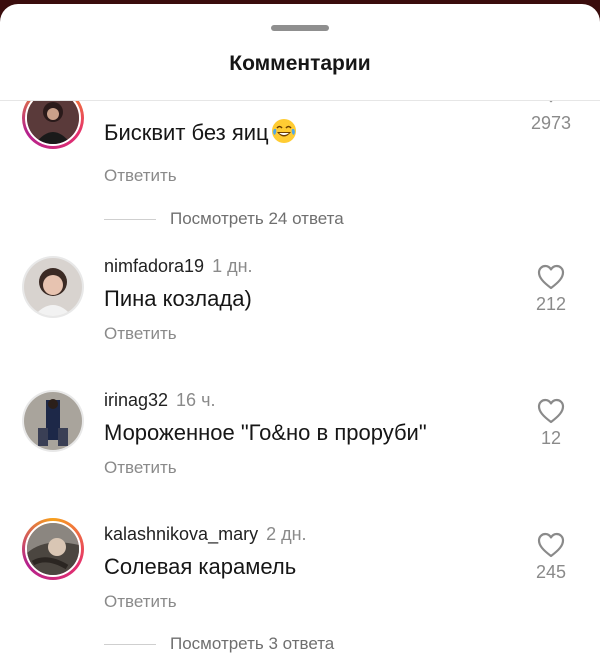 This screenshot has height=665, width=600. Describe the element at coordinates (205, 534) in the screenshot. I see `comment-username: kalashnikova_mary 2 дн.` at that location.